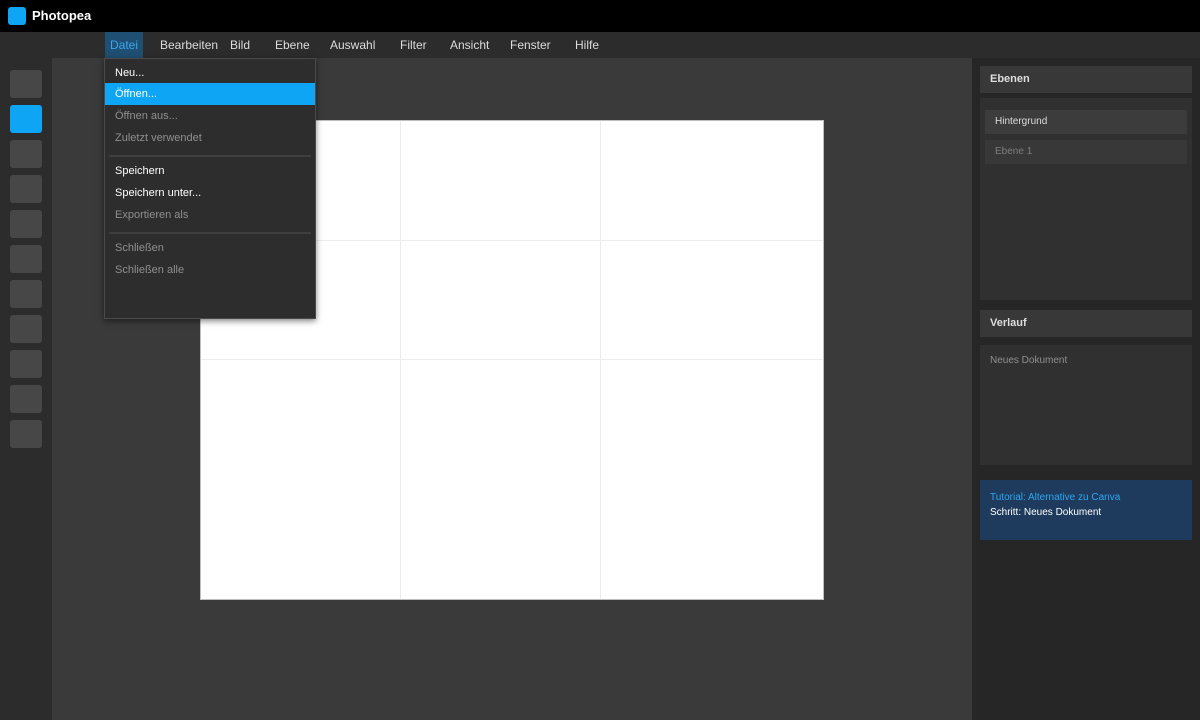 The image size is (1200, 720). What do you see at coordinates (1086, 199) in the screenshot?
I see `layers-panel: Hintergrund Ebene 1` at bounding box center [1086, 199].